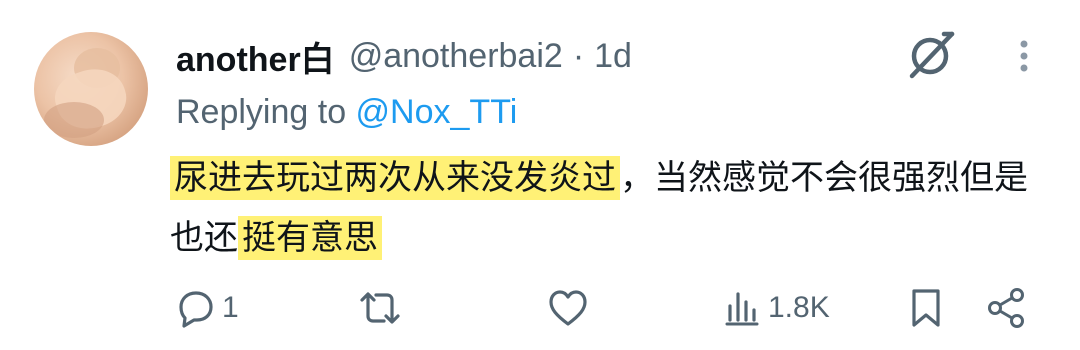 This screenshot has width=1080, height=350. I want to click on share-icon, so click(1006, 308).